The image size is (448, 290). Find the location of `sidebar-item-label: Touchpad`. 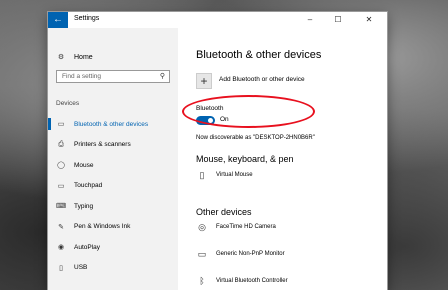

sidebar-item-label: Touchpad is located at coordinates (88, 186).